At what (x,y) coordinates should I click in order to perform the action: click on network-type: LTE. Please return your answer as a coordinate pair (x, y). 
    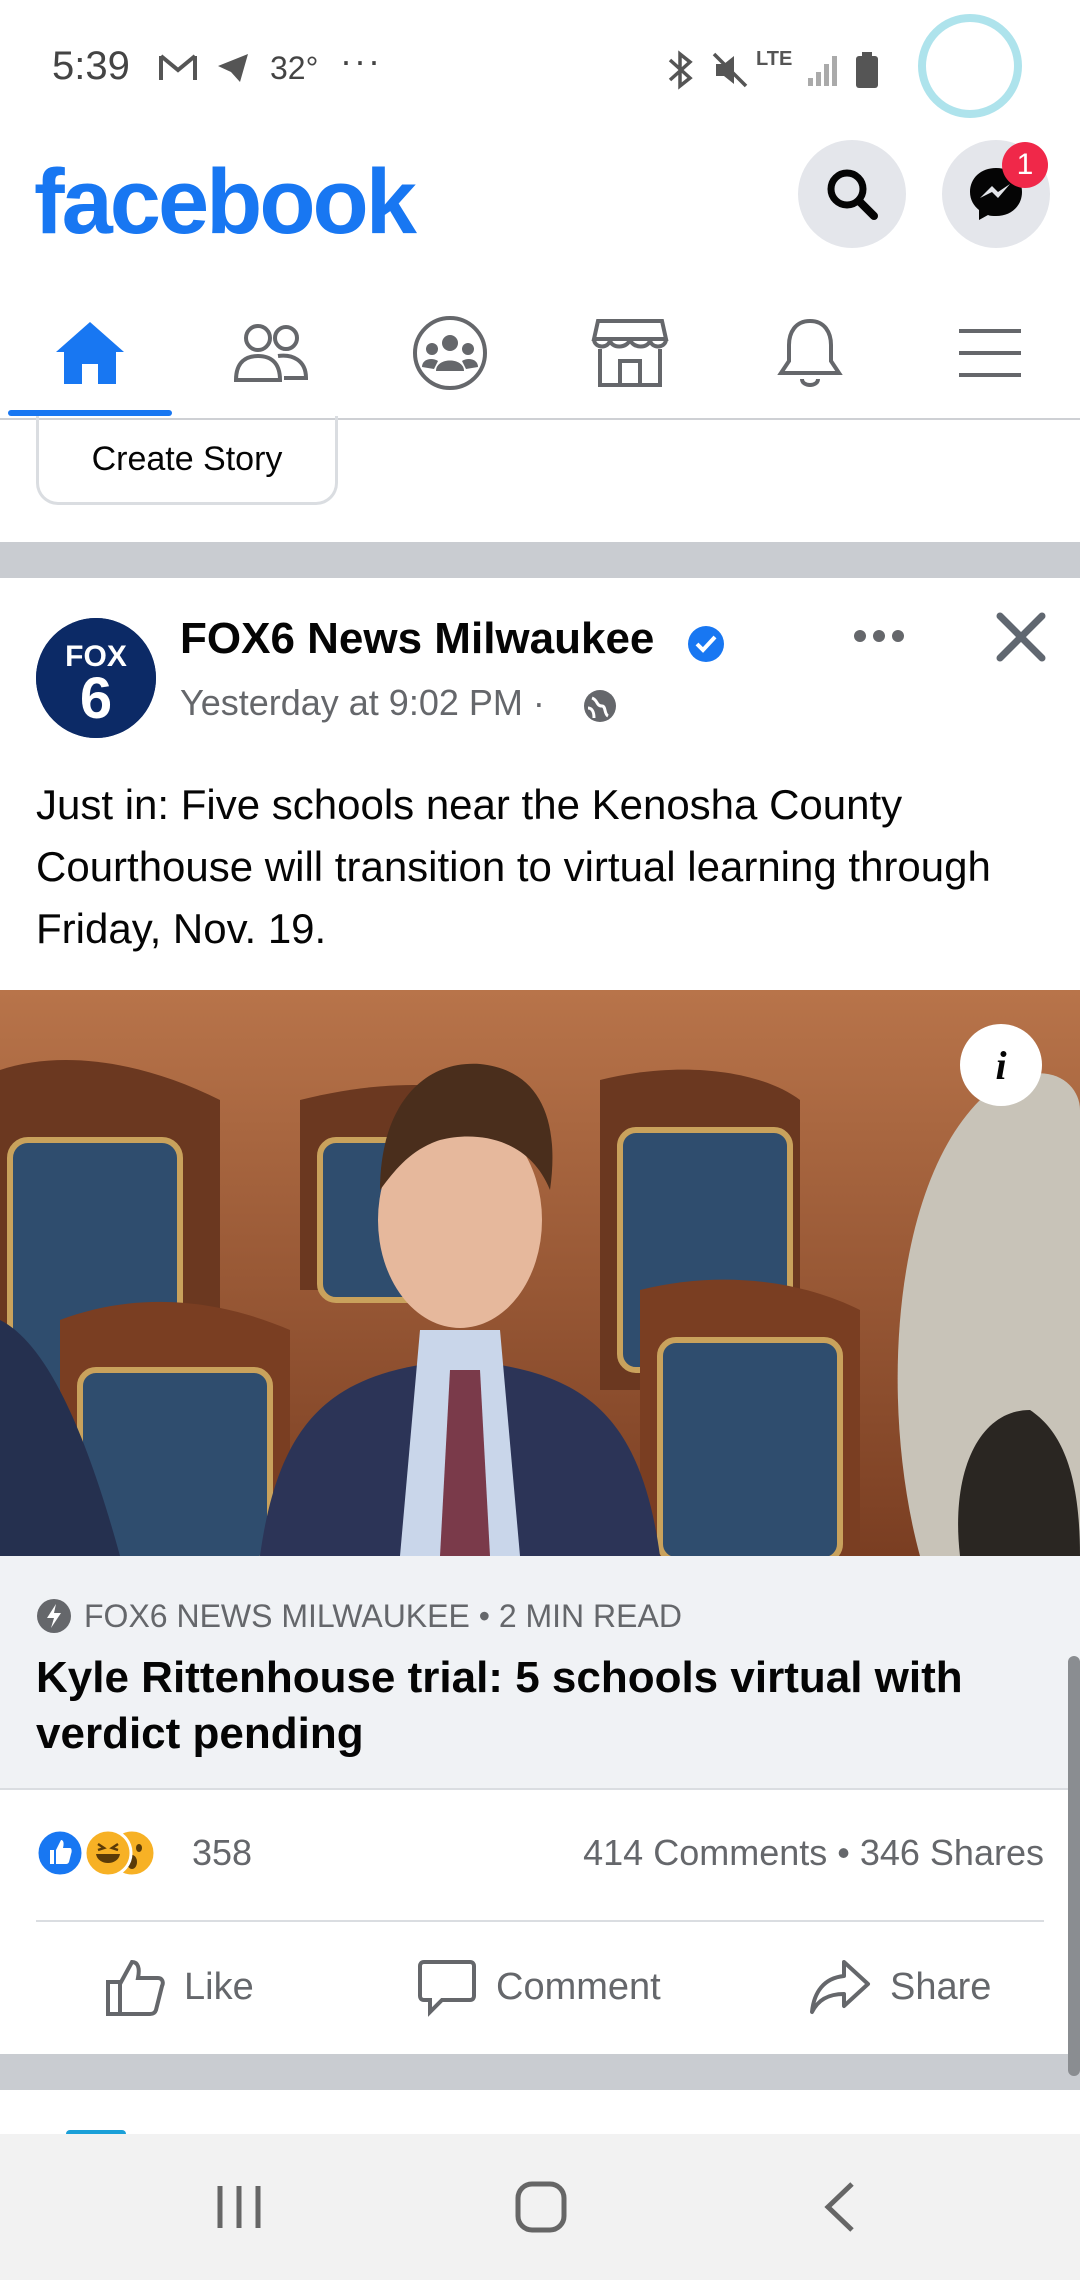
    Looking at the image, I should click on (774, 59).